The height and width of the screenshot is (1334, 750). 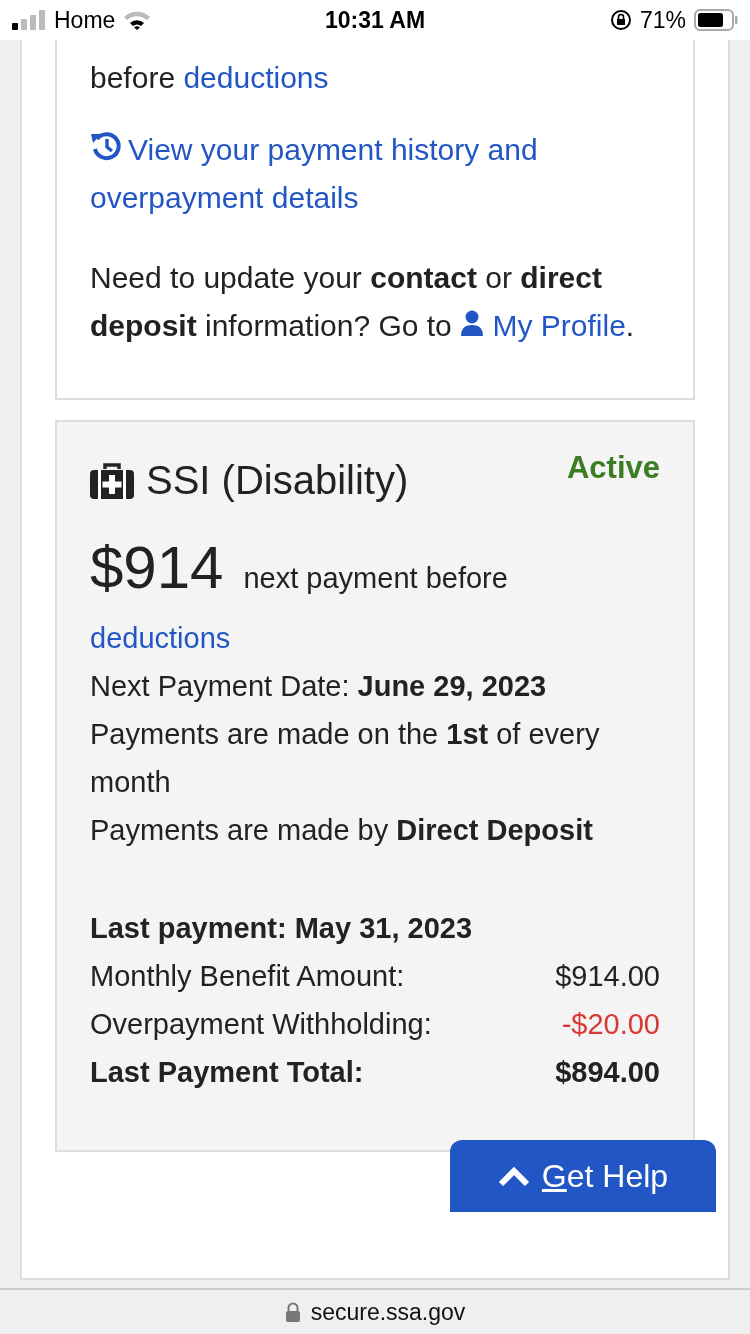 What do you see at coordinates (106, 146) in the screenshot?
I see `history-icon` at bounding box center [106, 146].